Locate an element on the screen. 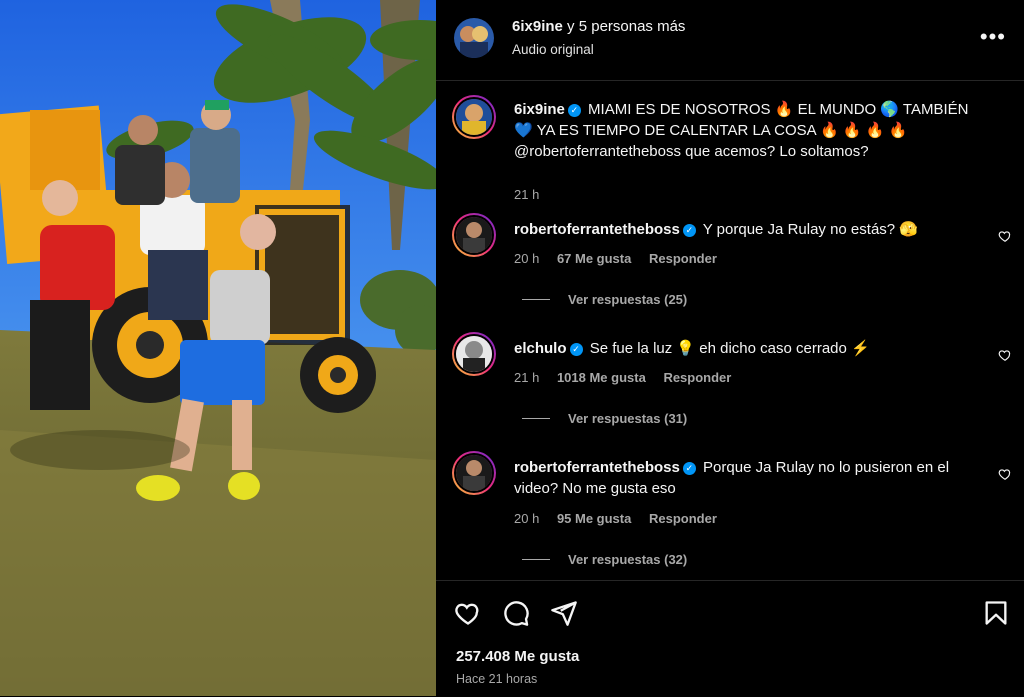 The width and height of the screenshot is (1024, 697). view-replies-label: Ver respuestas (32) is located at coordinates (627, 559).